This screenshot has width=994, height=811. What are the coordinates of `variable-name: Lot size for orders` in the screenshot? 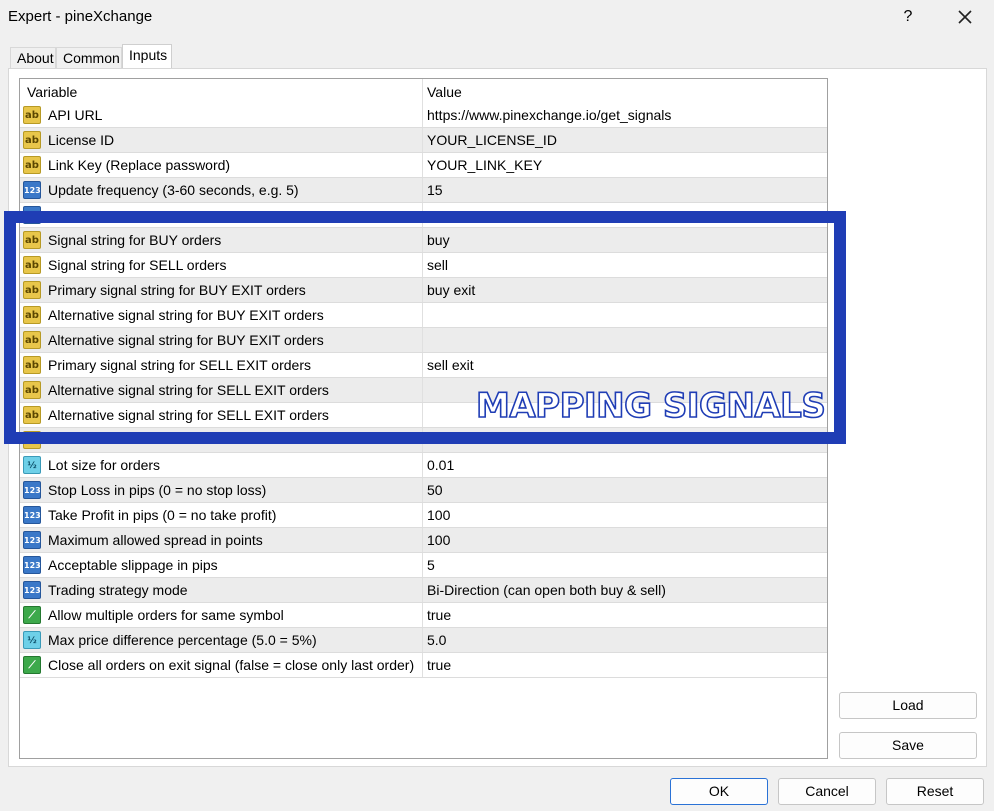 It's located at (104, 465).